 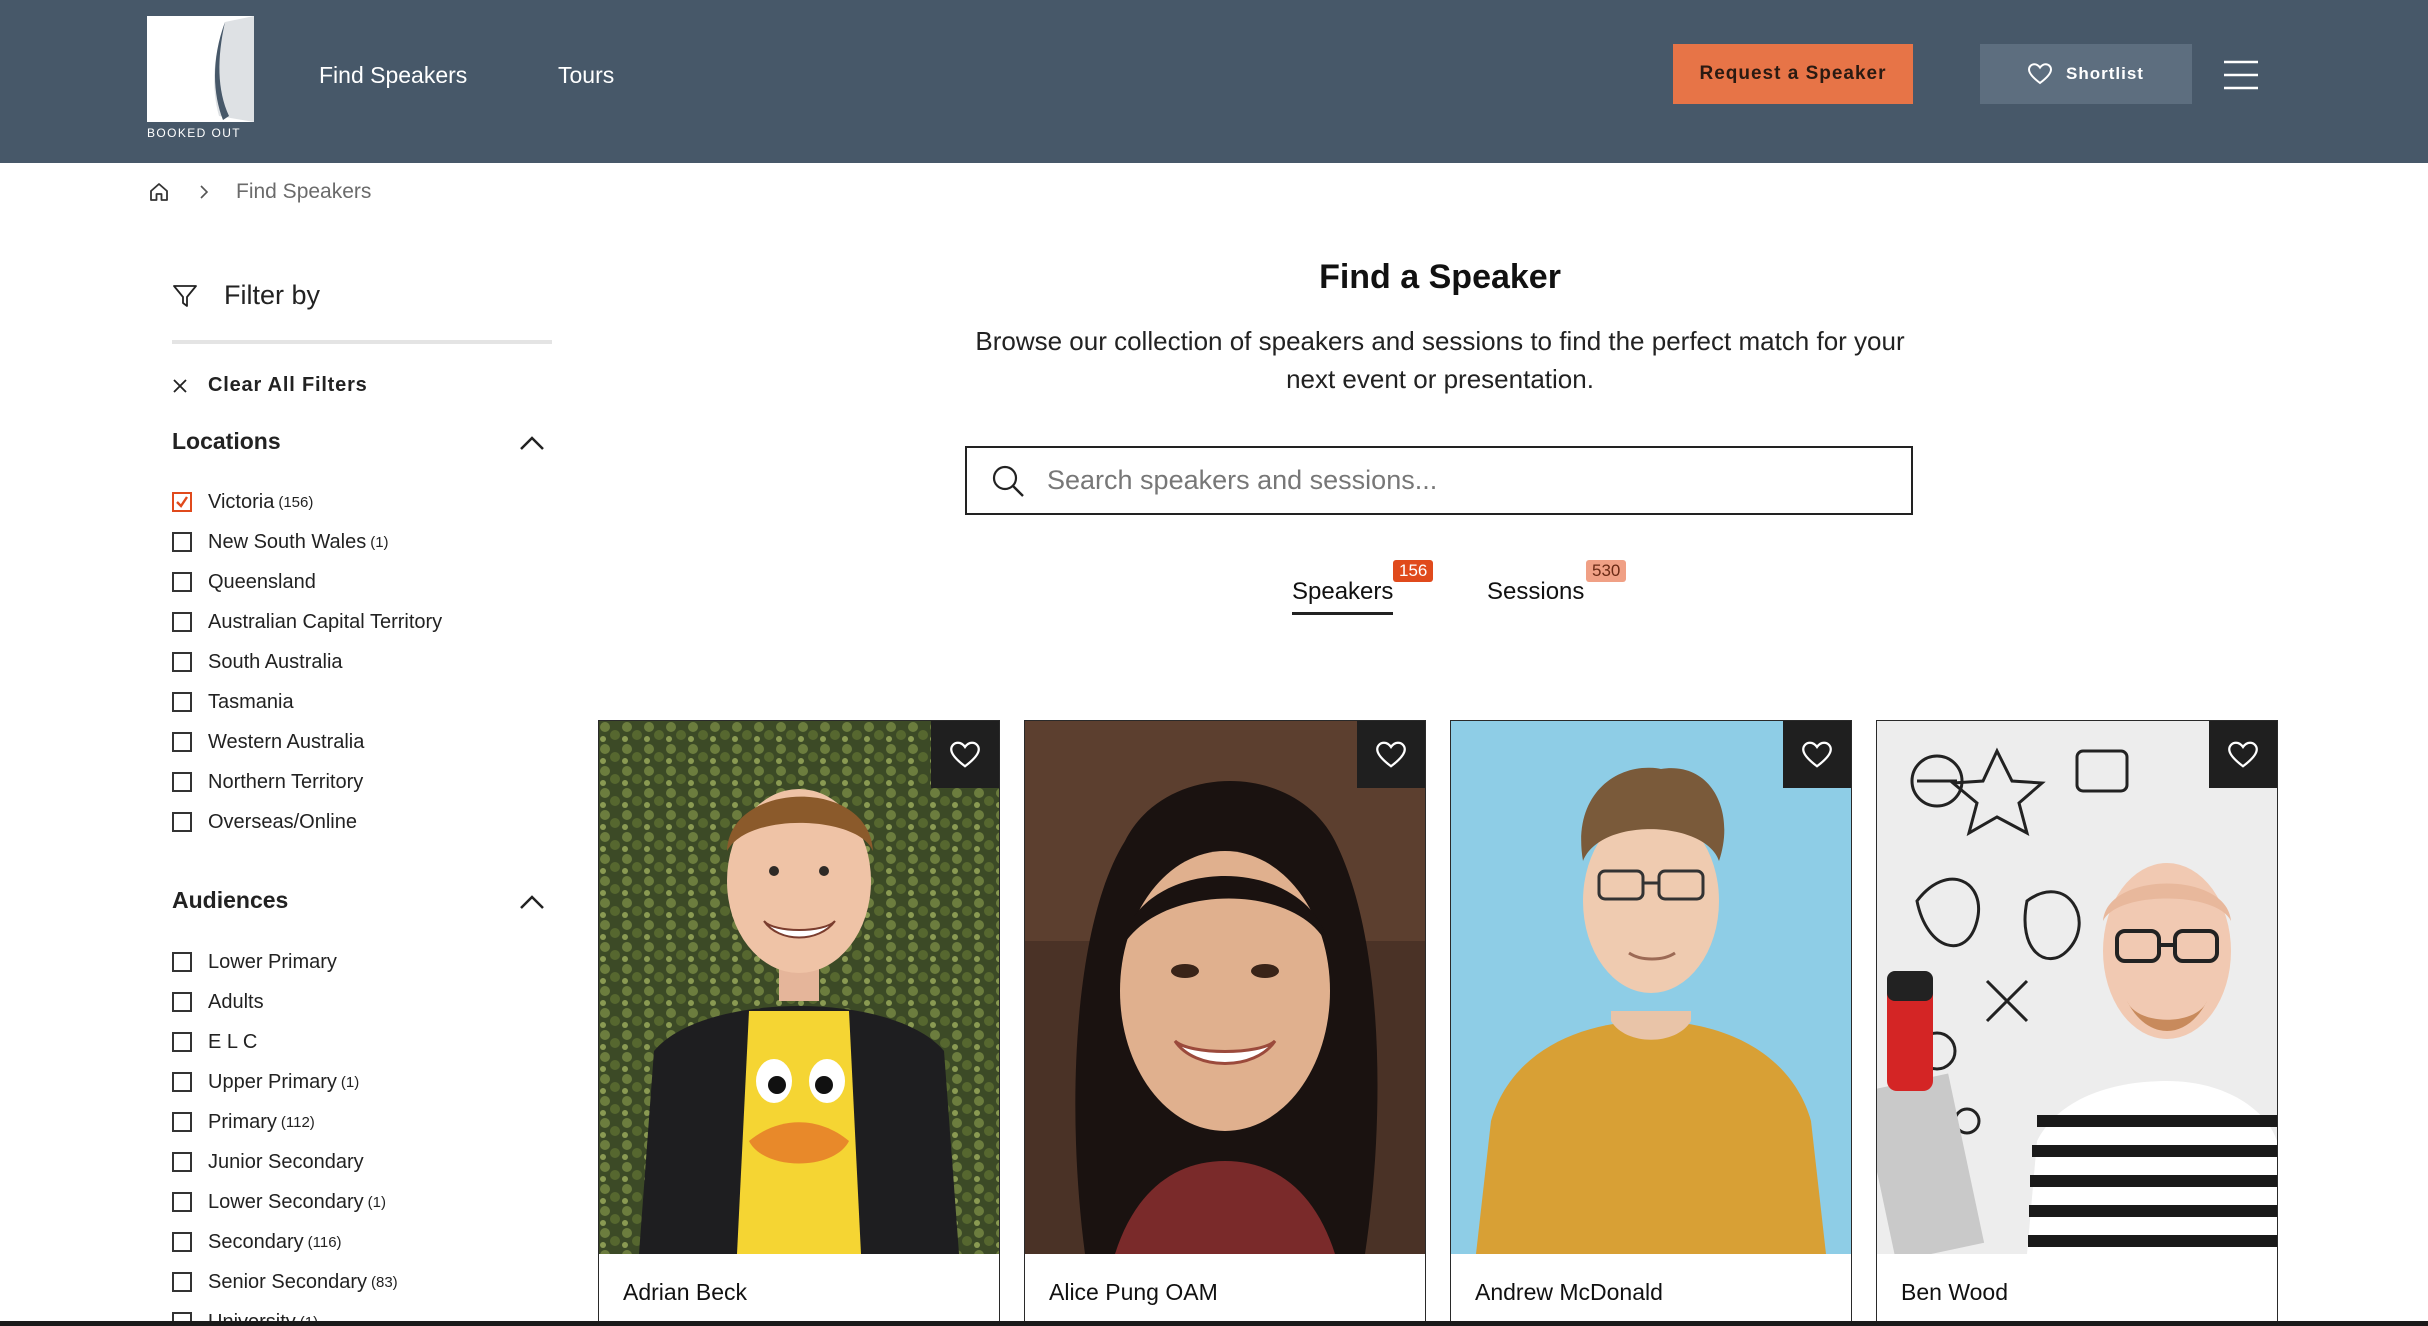 What do you see at coordinates (384, 1282) in the screenshot?
I see `filter-option-count: (83)` at bounding box center [384, 1282].